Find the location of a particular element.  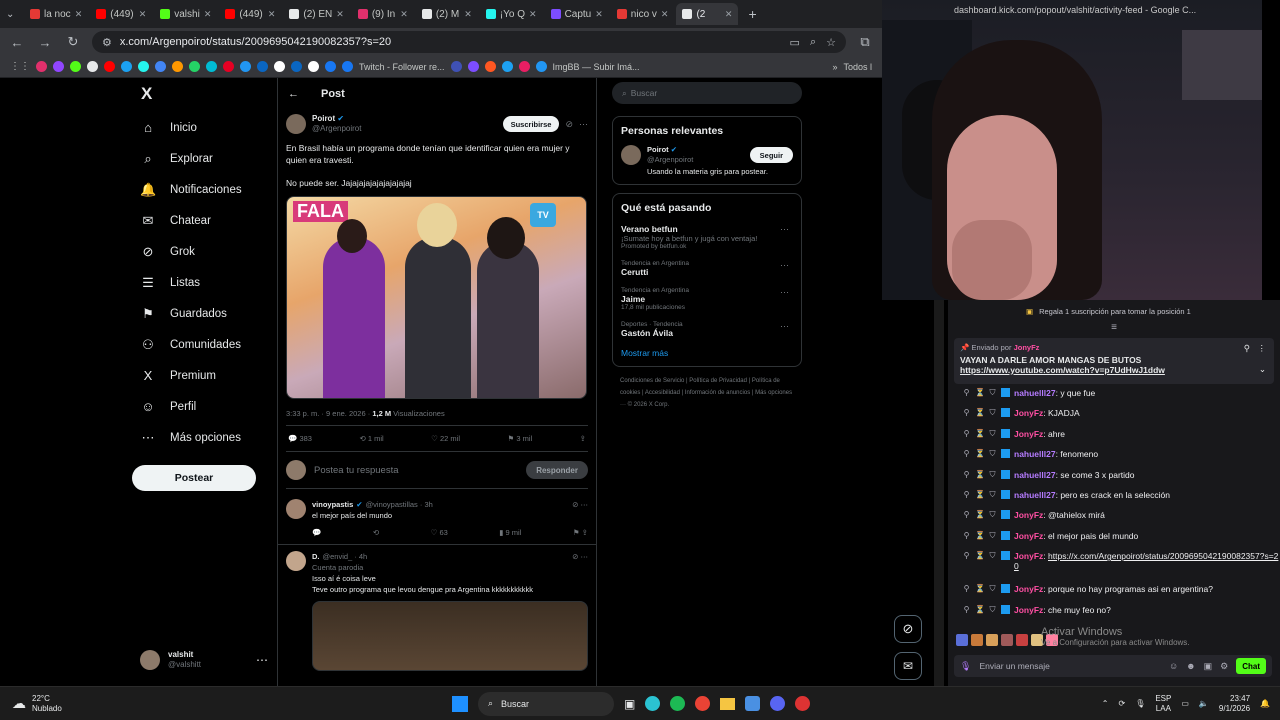

zoom-icon: ⌕ is located at coordinates (813, 42).